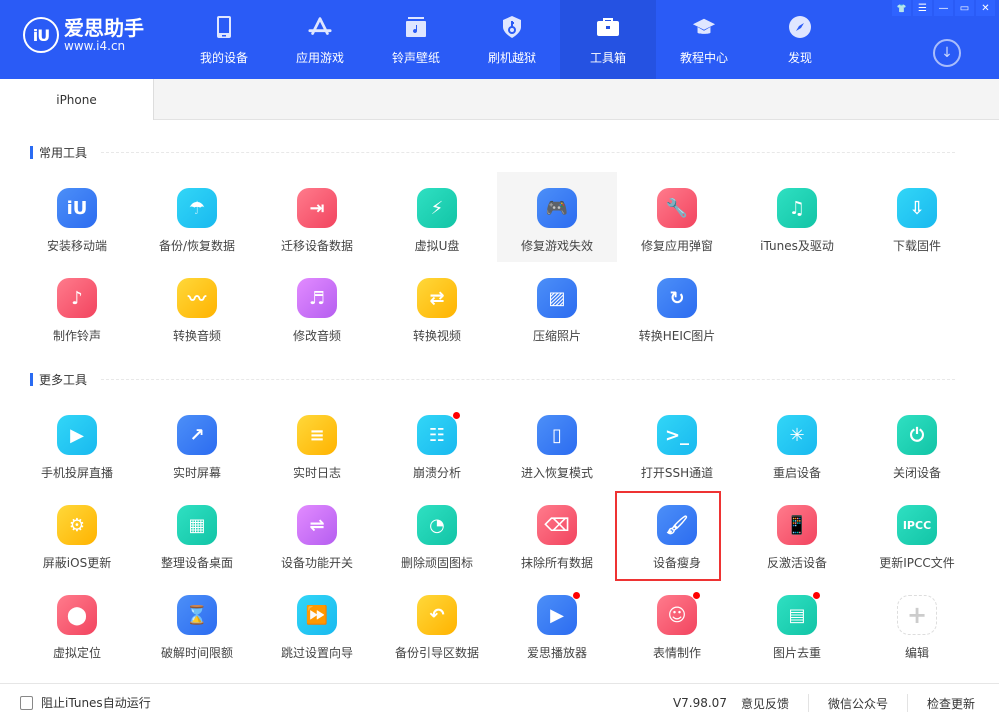 This screenshot has width=999, height=719. What do you see at coordinates (676, 653) in the screenshot?
I see `tool-label: 表情制作` at bounding box center [676, 653].